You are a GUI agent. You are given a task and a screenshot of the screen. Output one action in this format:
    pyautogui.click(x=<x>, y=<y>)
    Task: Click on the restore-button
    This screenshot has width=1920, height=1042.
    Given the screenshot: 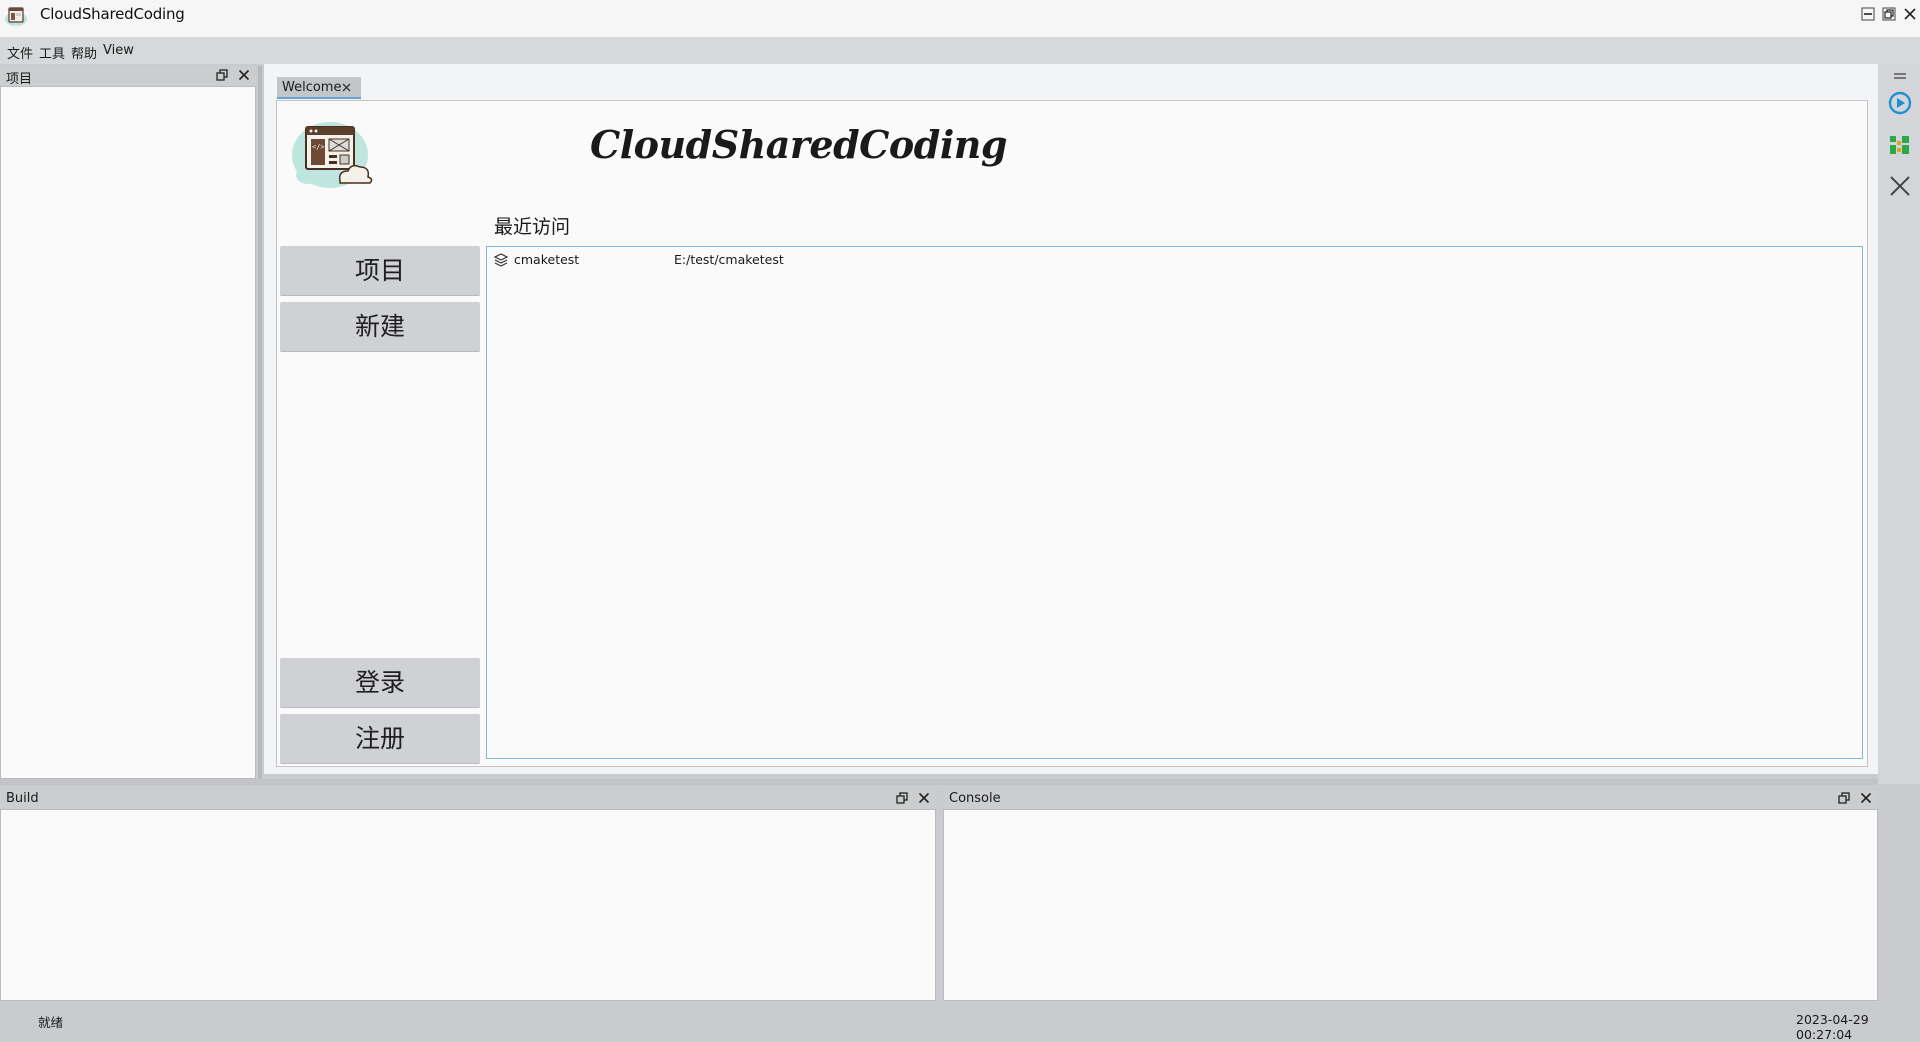 What is the action you would take?
    pyautogui.click(x=1889, y=14)
    